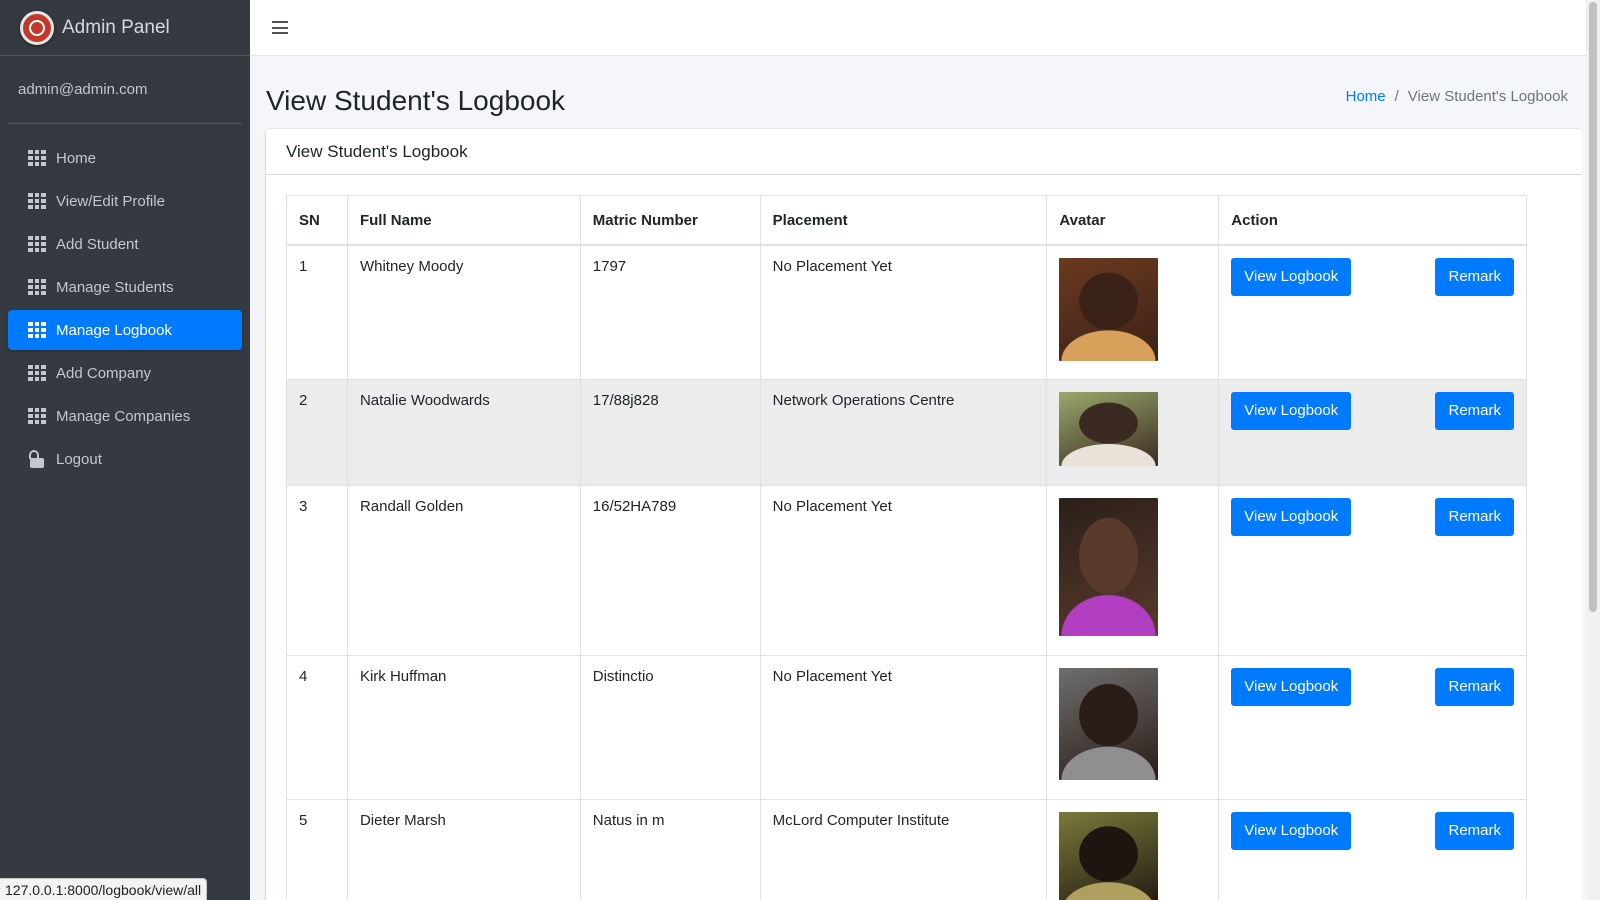 The height and width of the screenshot is (900, 1600). Describe the element at coordinates (925, 28) in the screenshot. I see `top-navbar` at that location.